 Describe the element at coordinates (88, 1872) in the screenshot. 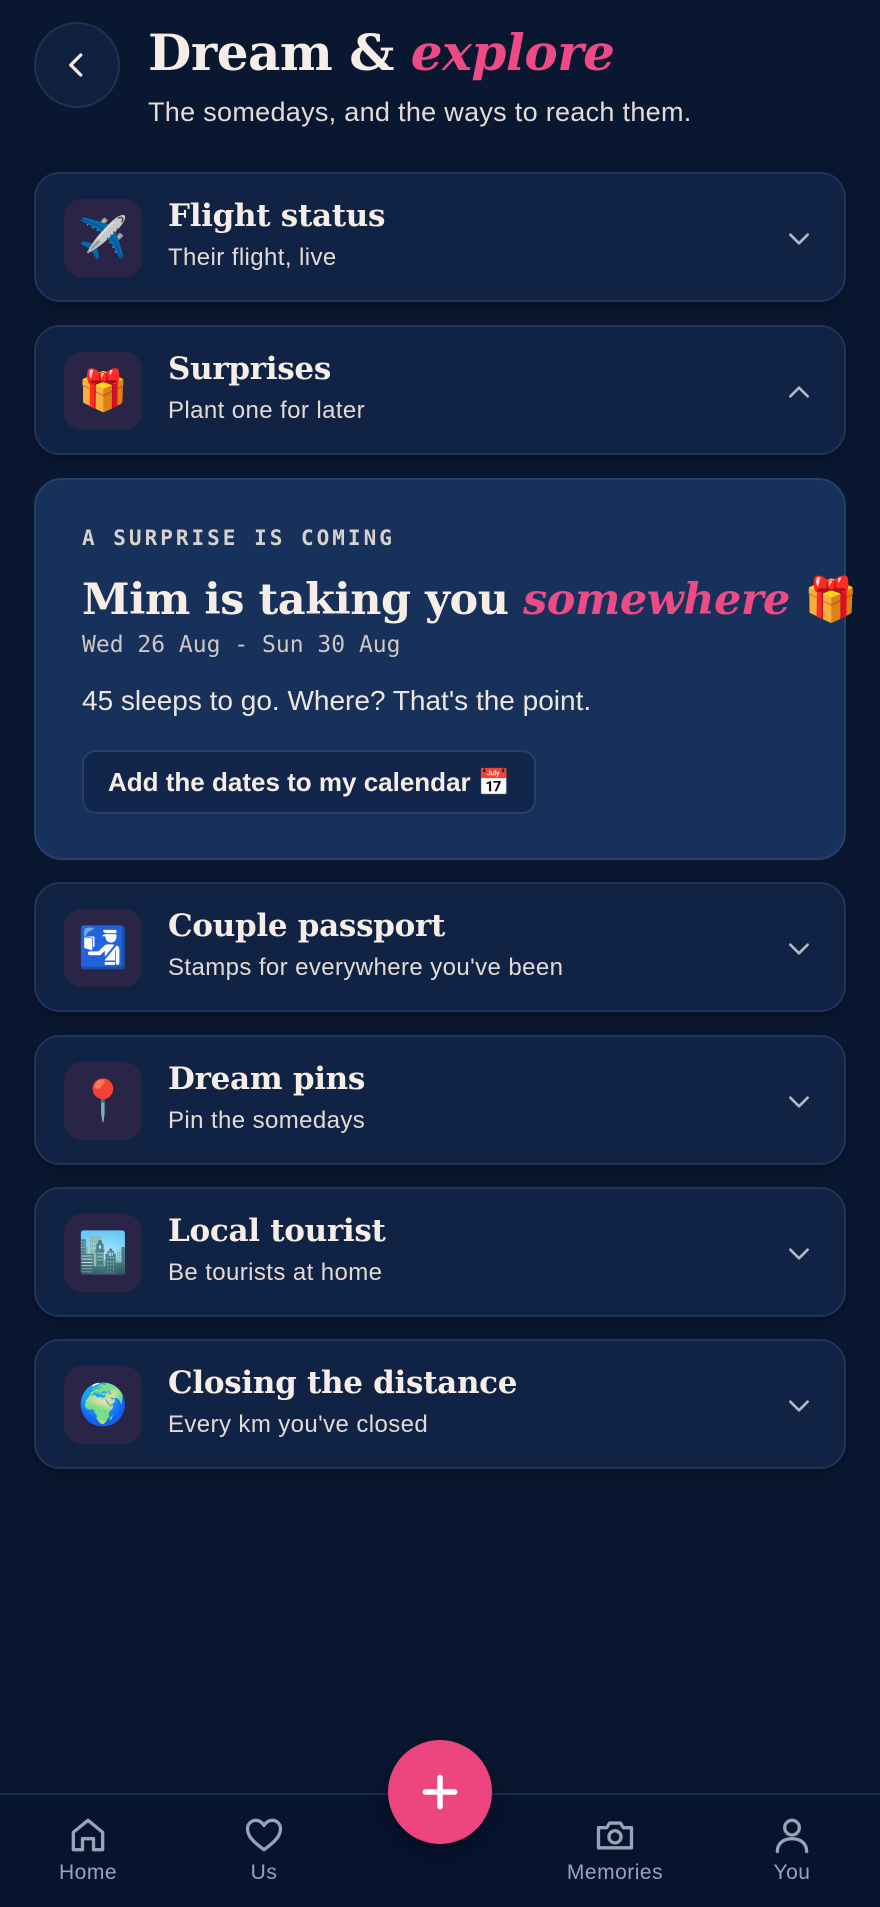

I see `nav-home-label: Home` at that location.